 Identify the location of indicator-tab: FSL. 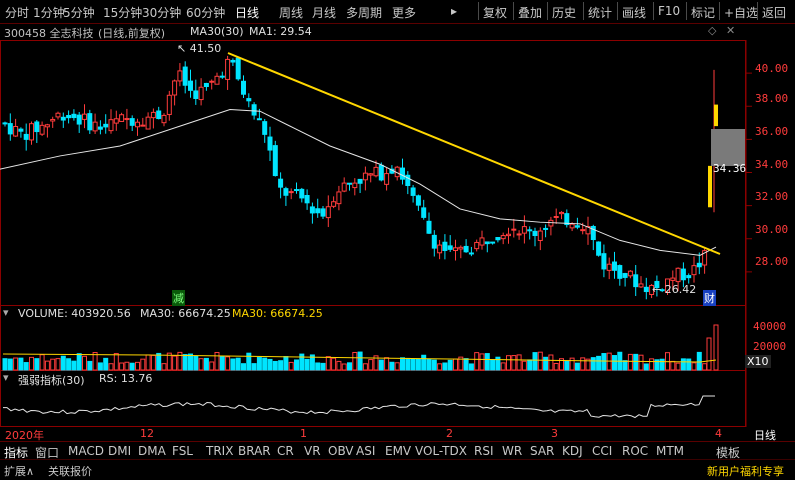
(182, 451).